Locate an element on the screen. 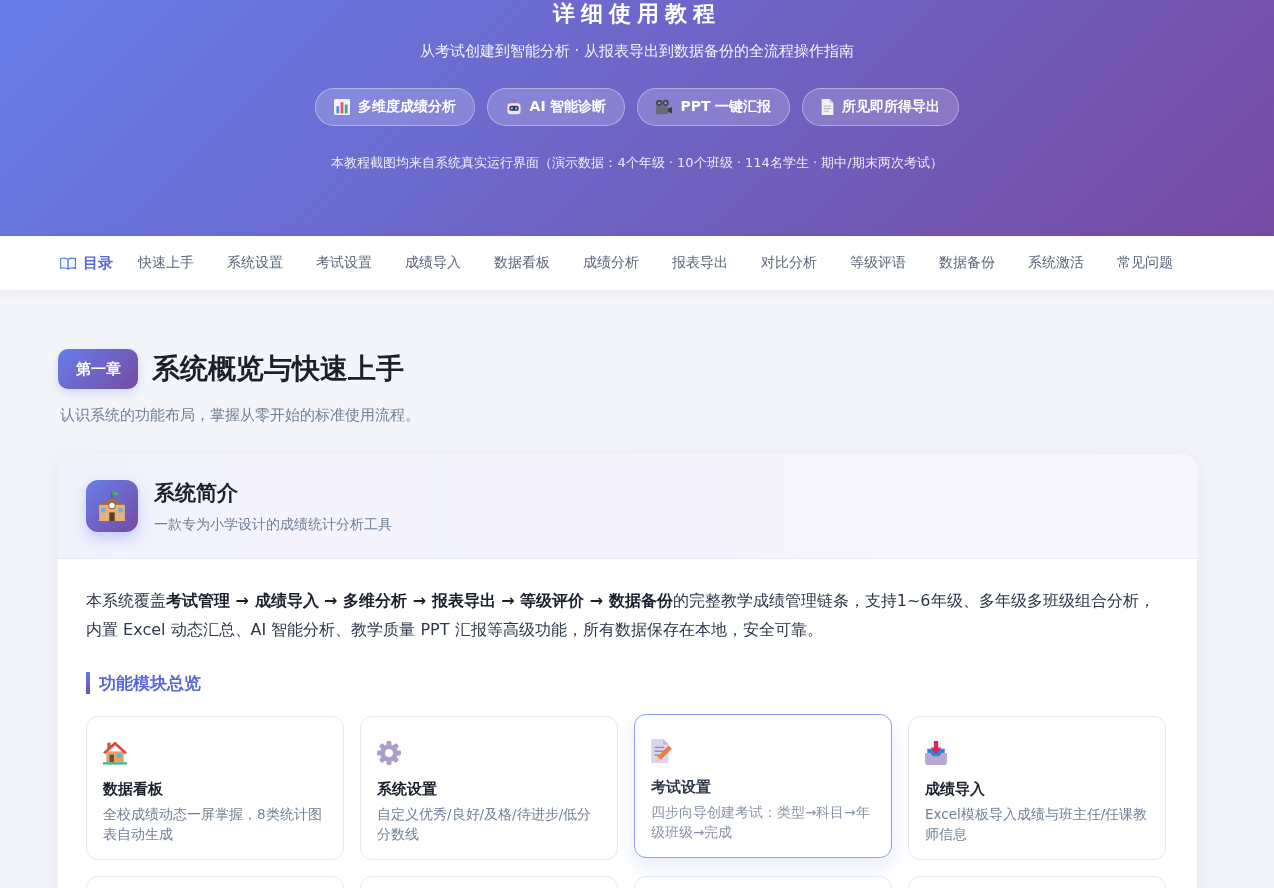  module-card: 数据看板 全校成绩动态一屏掌握，8类统计图表自动生成 is located at coordinates (215, 788).